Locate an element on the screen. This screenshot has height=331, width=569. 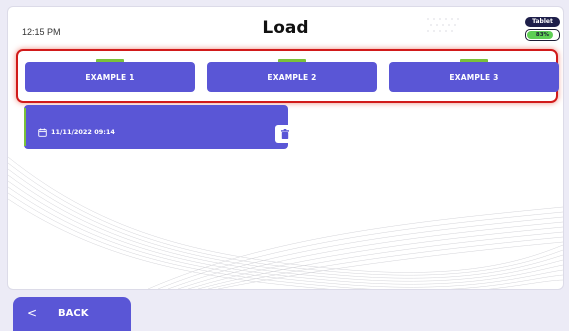
page-title: Load is located at coordinates (285, 28).